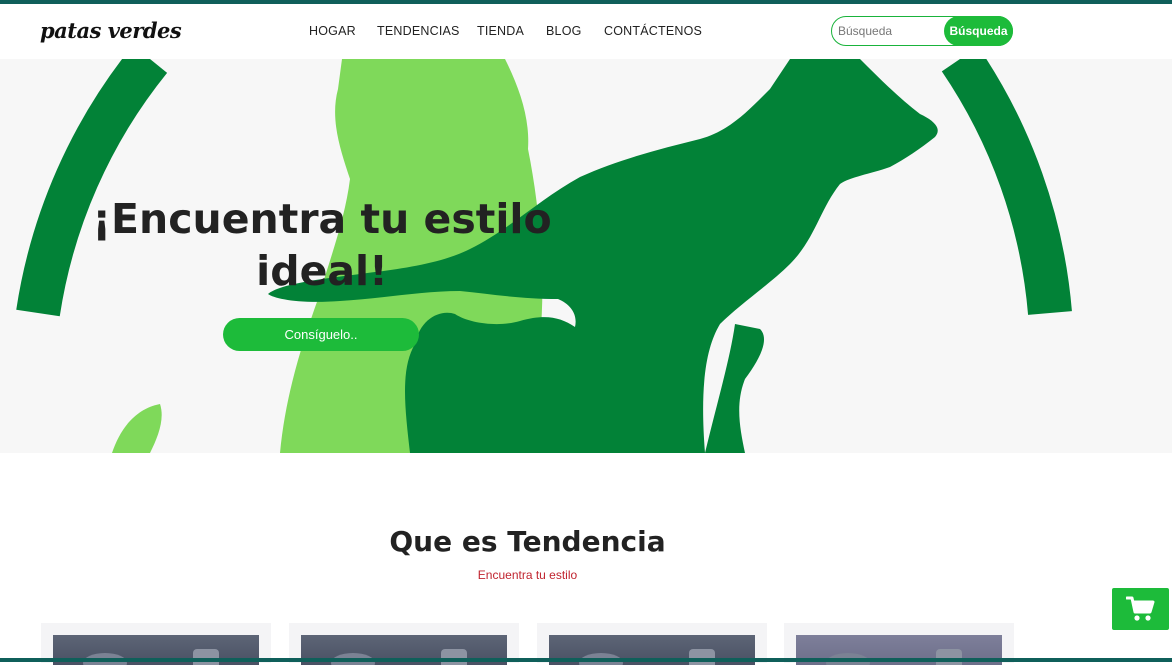 This screenshot has height=665, width=1172. What do you see at coordinates (321, 334) in the screenshot?
I see `get-it-button: Consíguelo..` at bounding box center [321, 334].